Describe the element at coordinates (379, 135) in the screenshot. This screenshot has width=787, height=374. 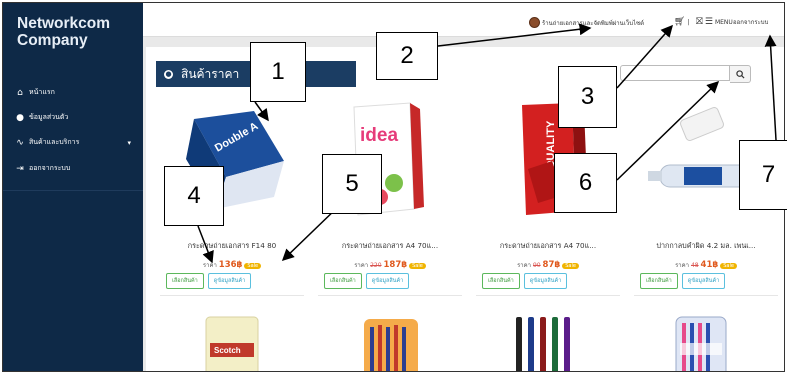
I see `product-brand-label: idea` at that location.